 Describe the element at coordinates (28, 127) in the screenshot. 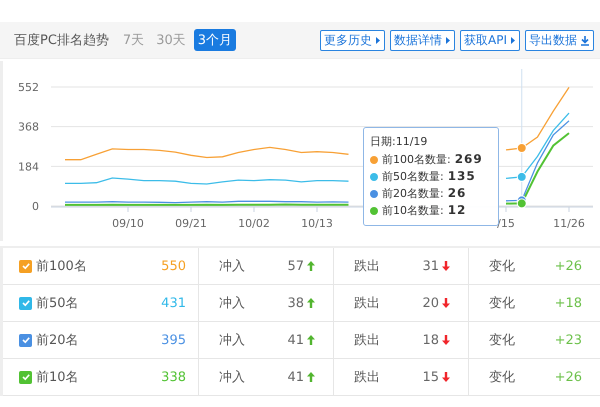

I see `y-tick-label: 368` at that location.